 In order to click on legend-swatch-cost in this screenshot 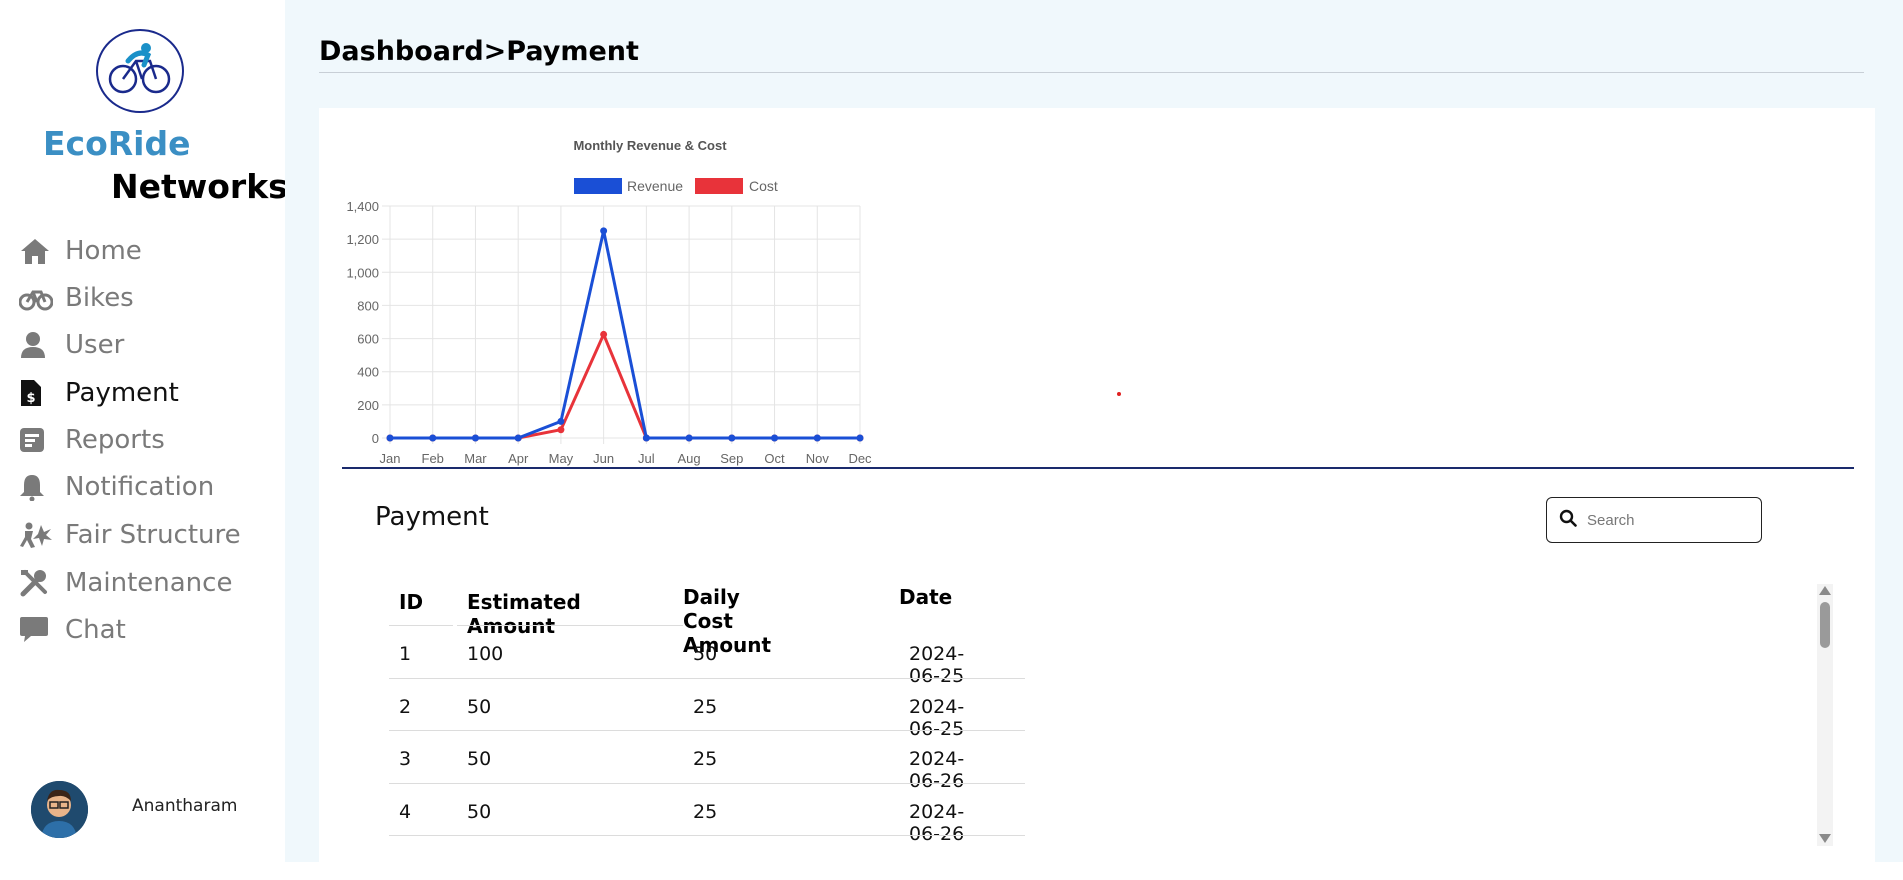, I will do `click(719, 186)`.